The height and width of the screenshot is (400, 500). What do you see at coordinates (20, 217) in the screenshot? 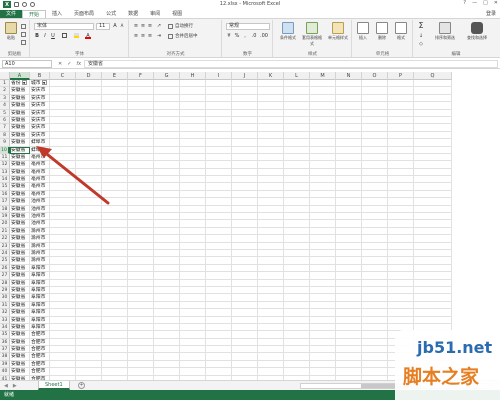
I see `cell-a19: 安徽省` at bounding box center [20, 217].